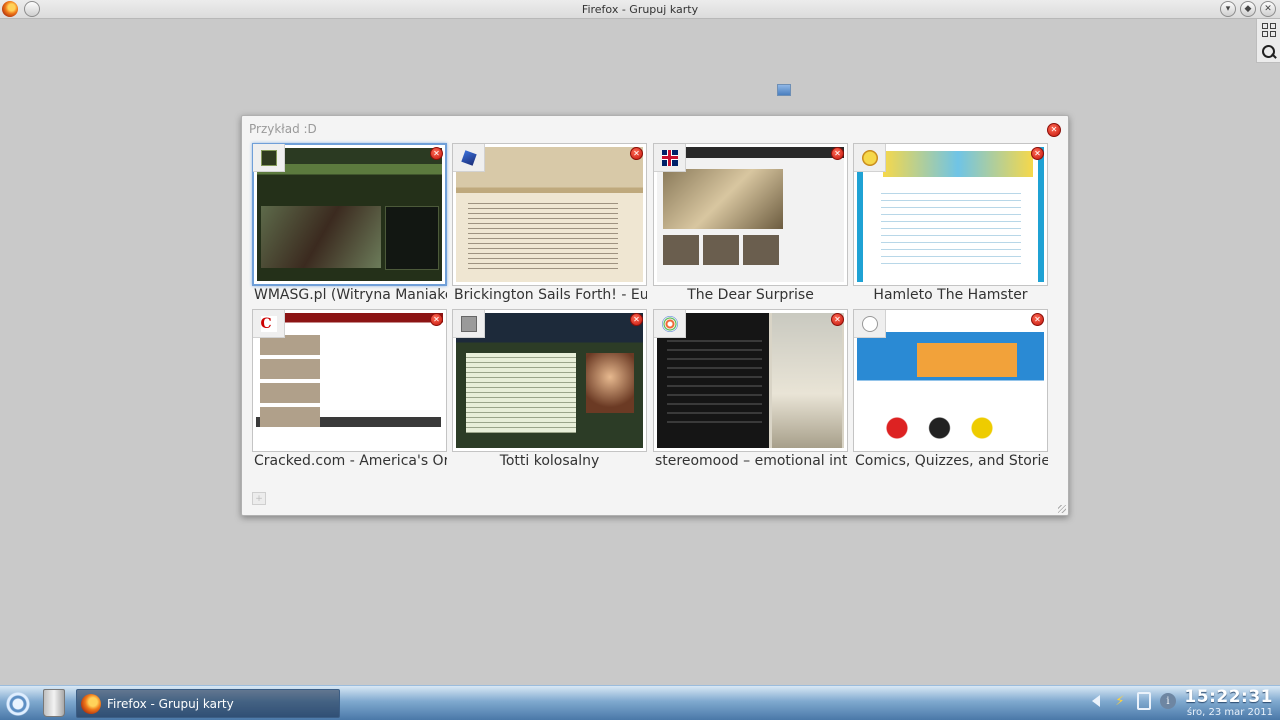  Describe the element at coordinates (350, 295) in the screenshot. I see `tab-title: WMASG.pl (Witryna Maniaków` at that location.